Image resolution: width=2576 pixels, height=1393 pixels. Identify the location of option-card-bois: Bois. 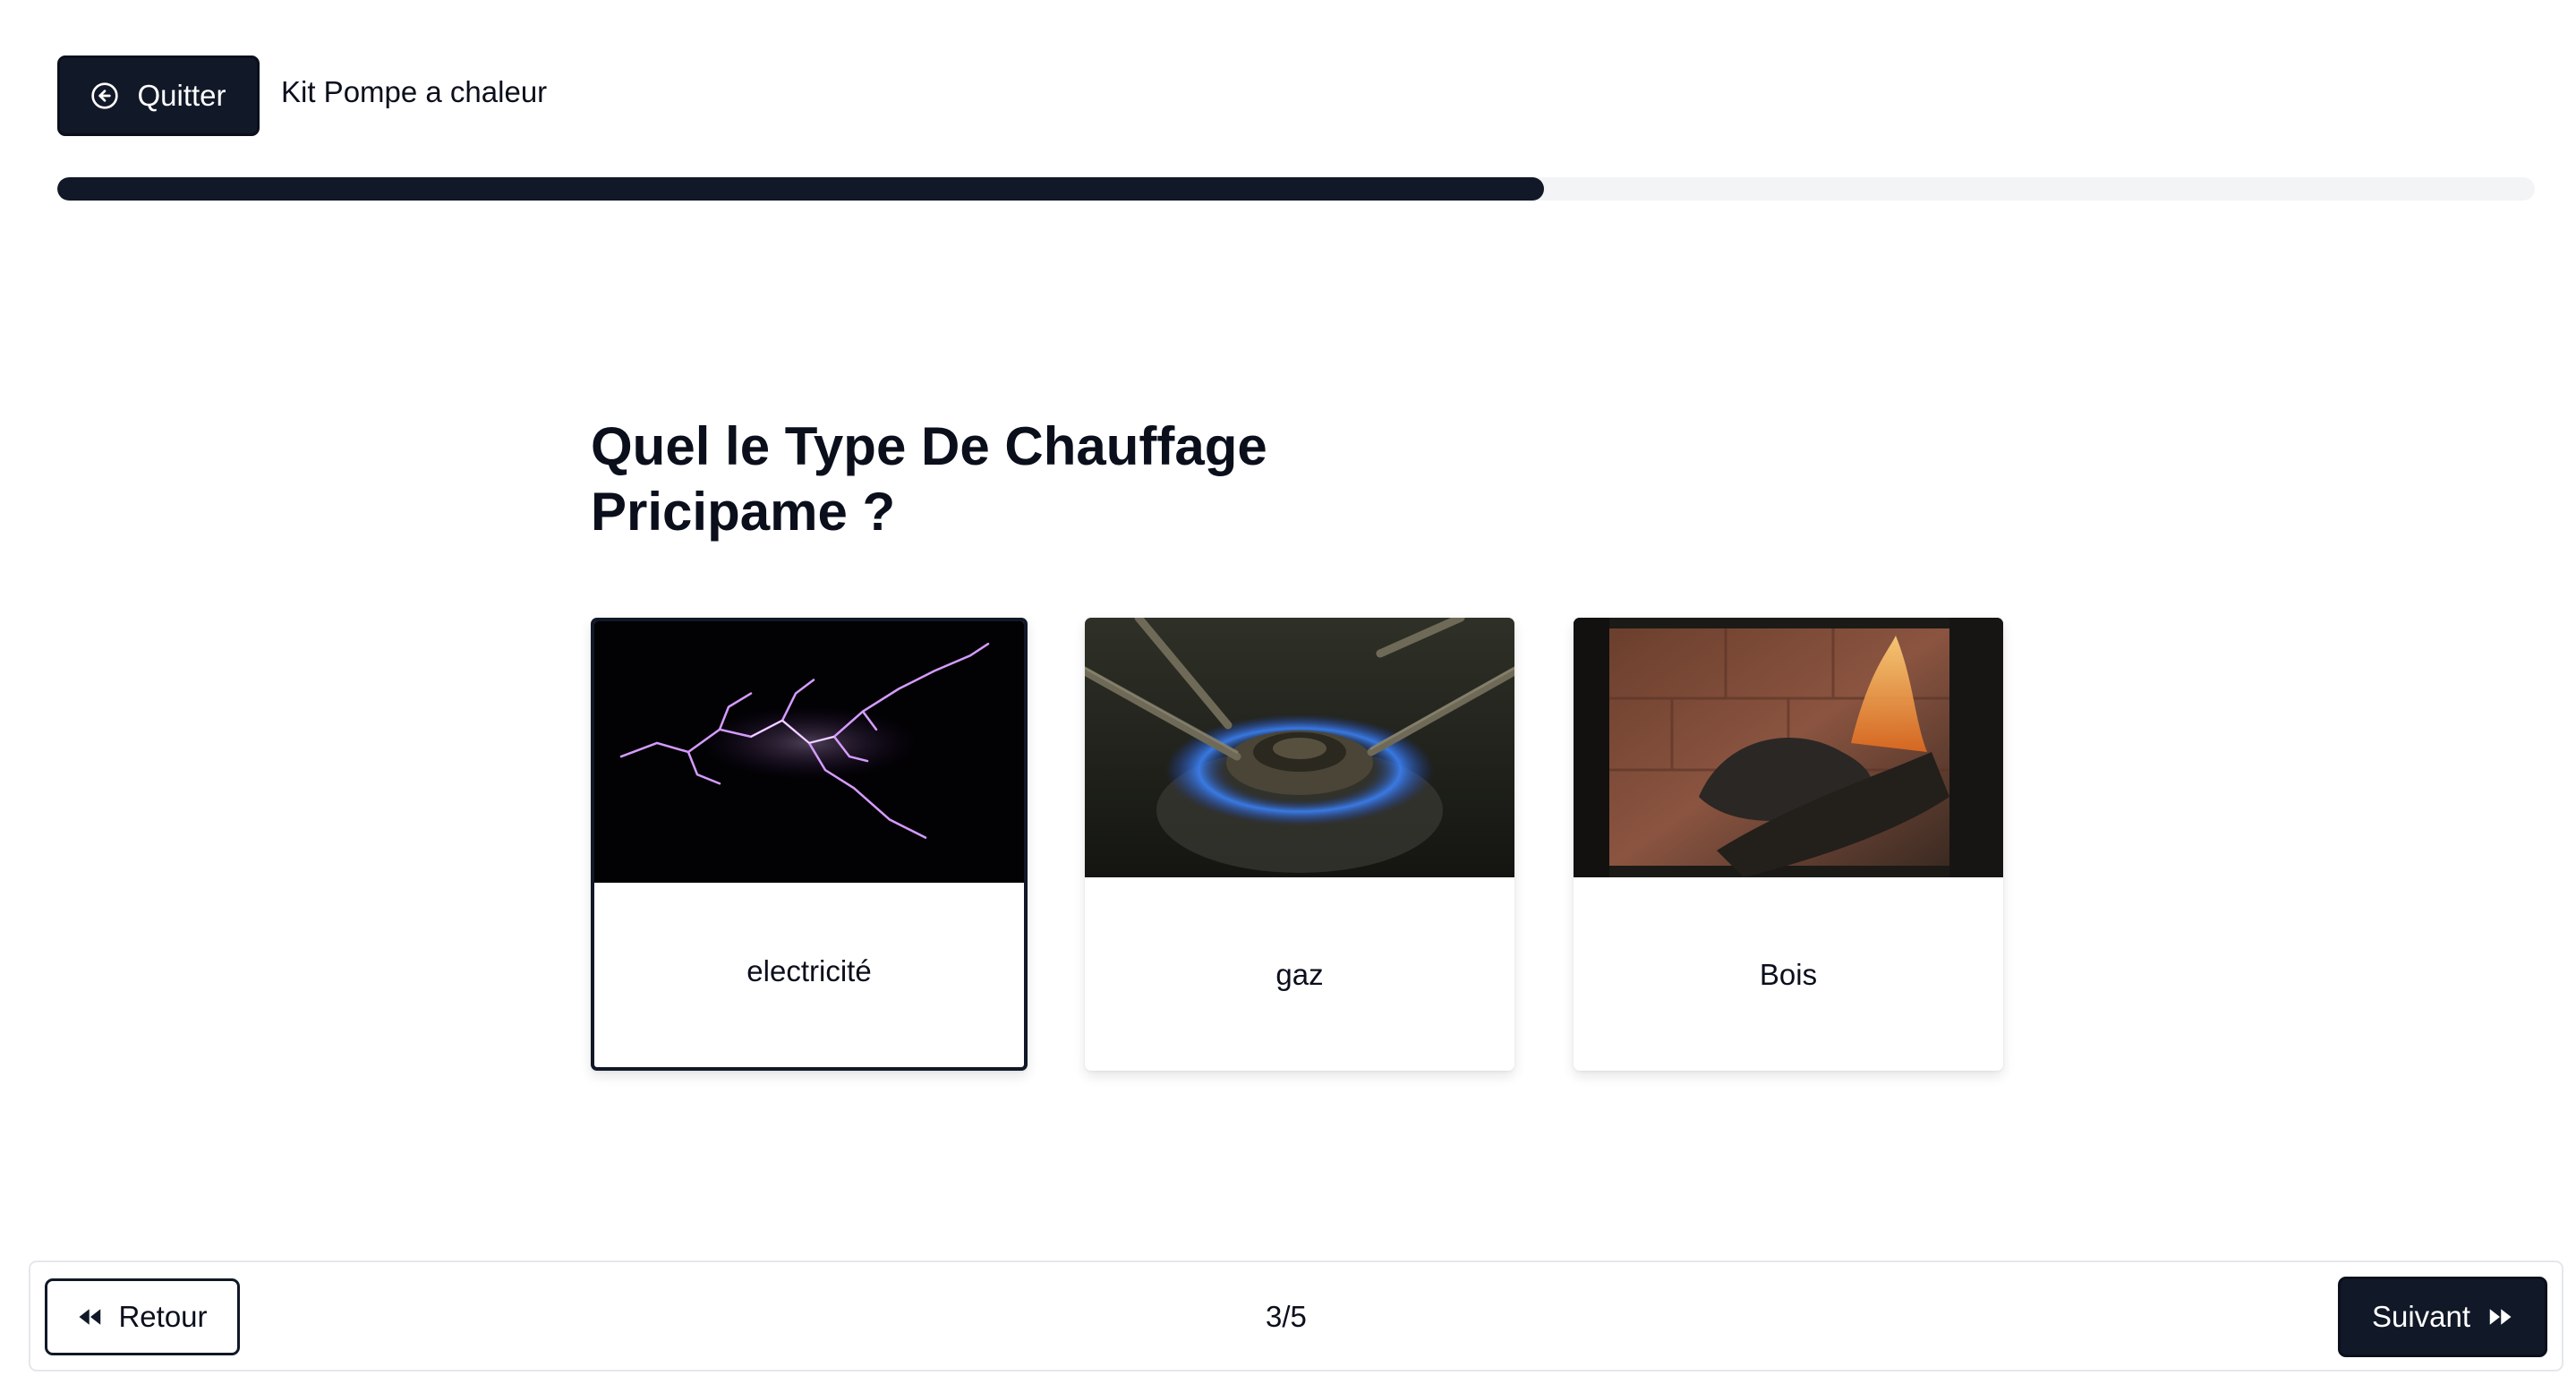
(1788, 844).